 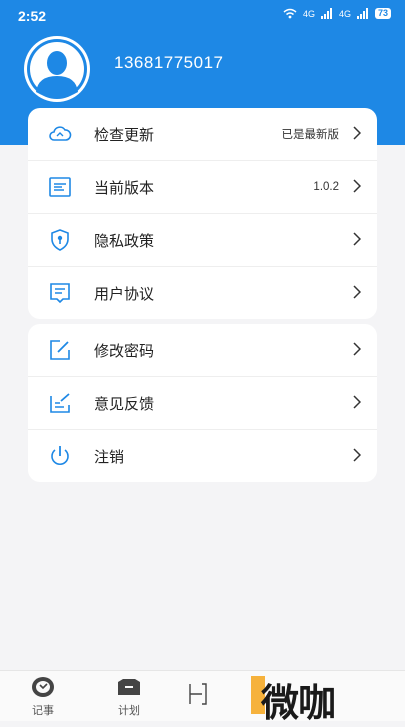 What do you see at coordinates (326, 13) in the screenshot?
I see `signal-icon` at bounding box center [326, 13].